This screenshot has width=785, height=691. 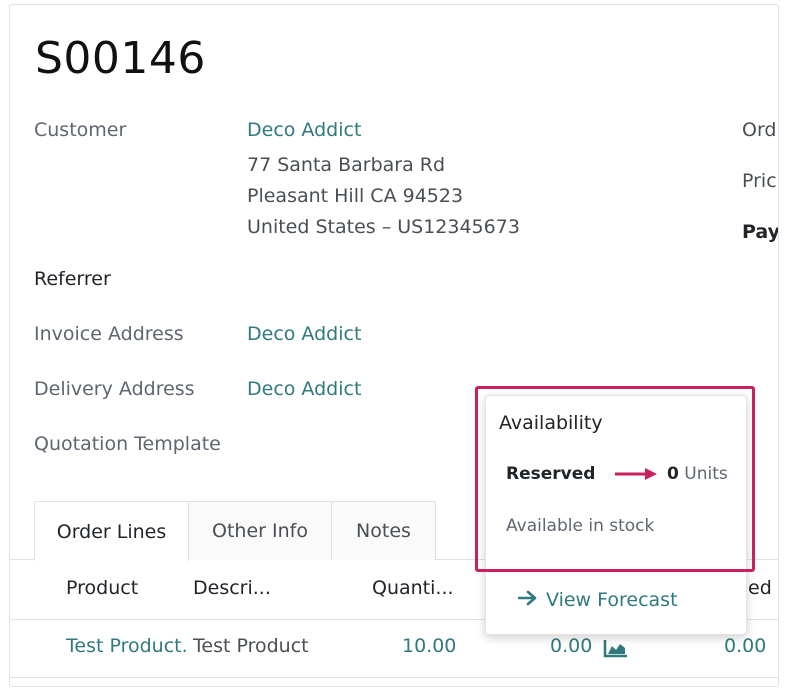 I want to click on annotation-arrow-icon, so click(x=636, y=474).